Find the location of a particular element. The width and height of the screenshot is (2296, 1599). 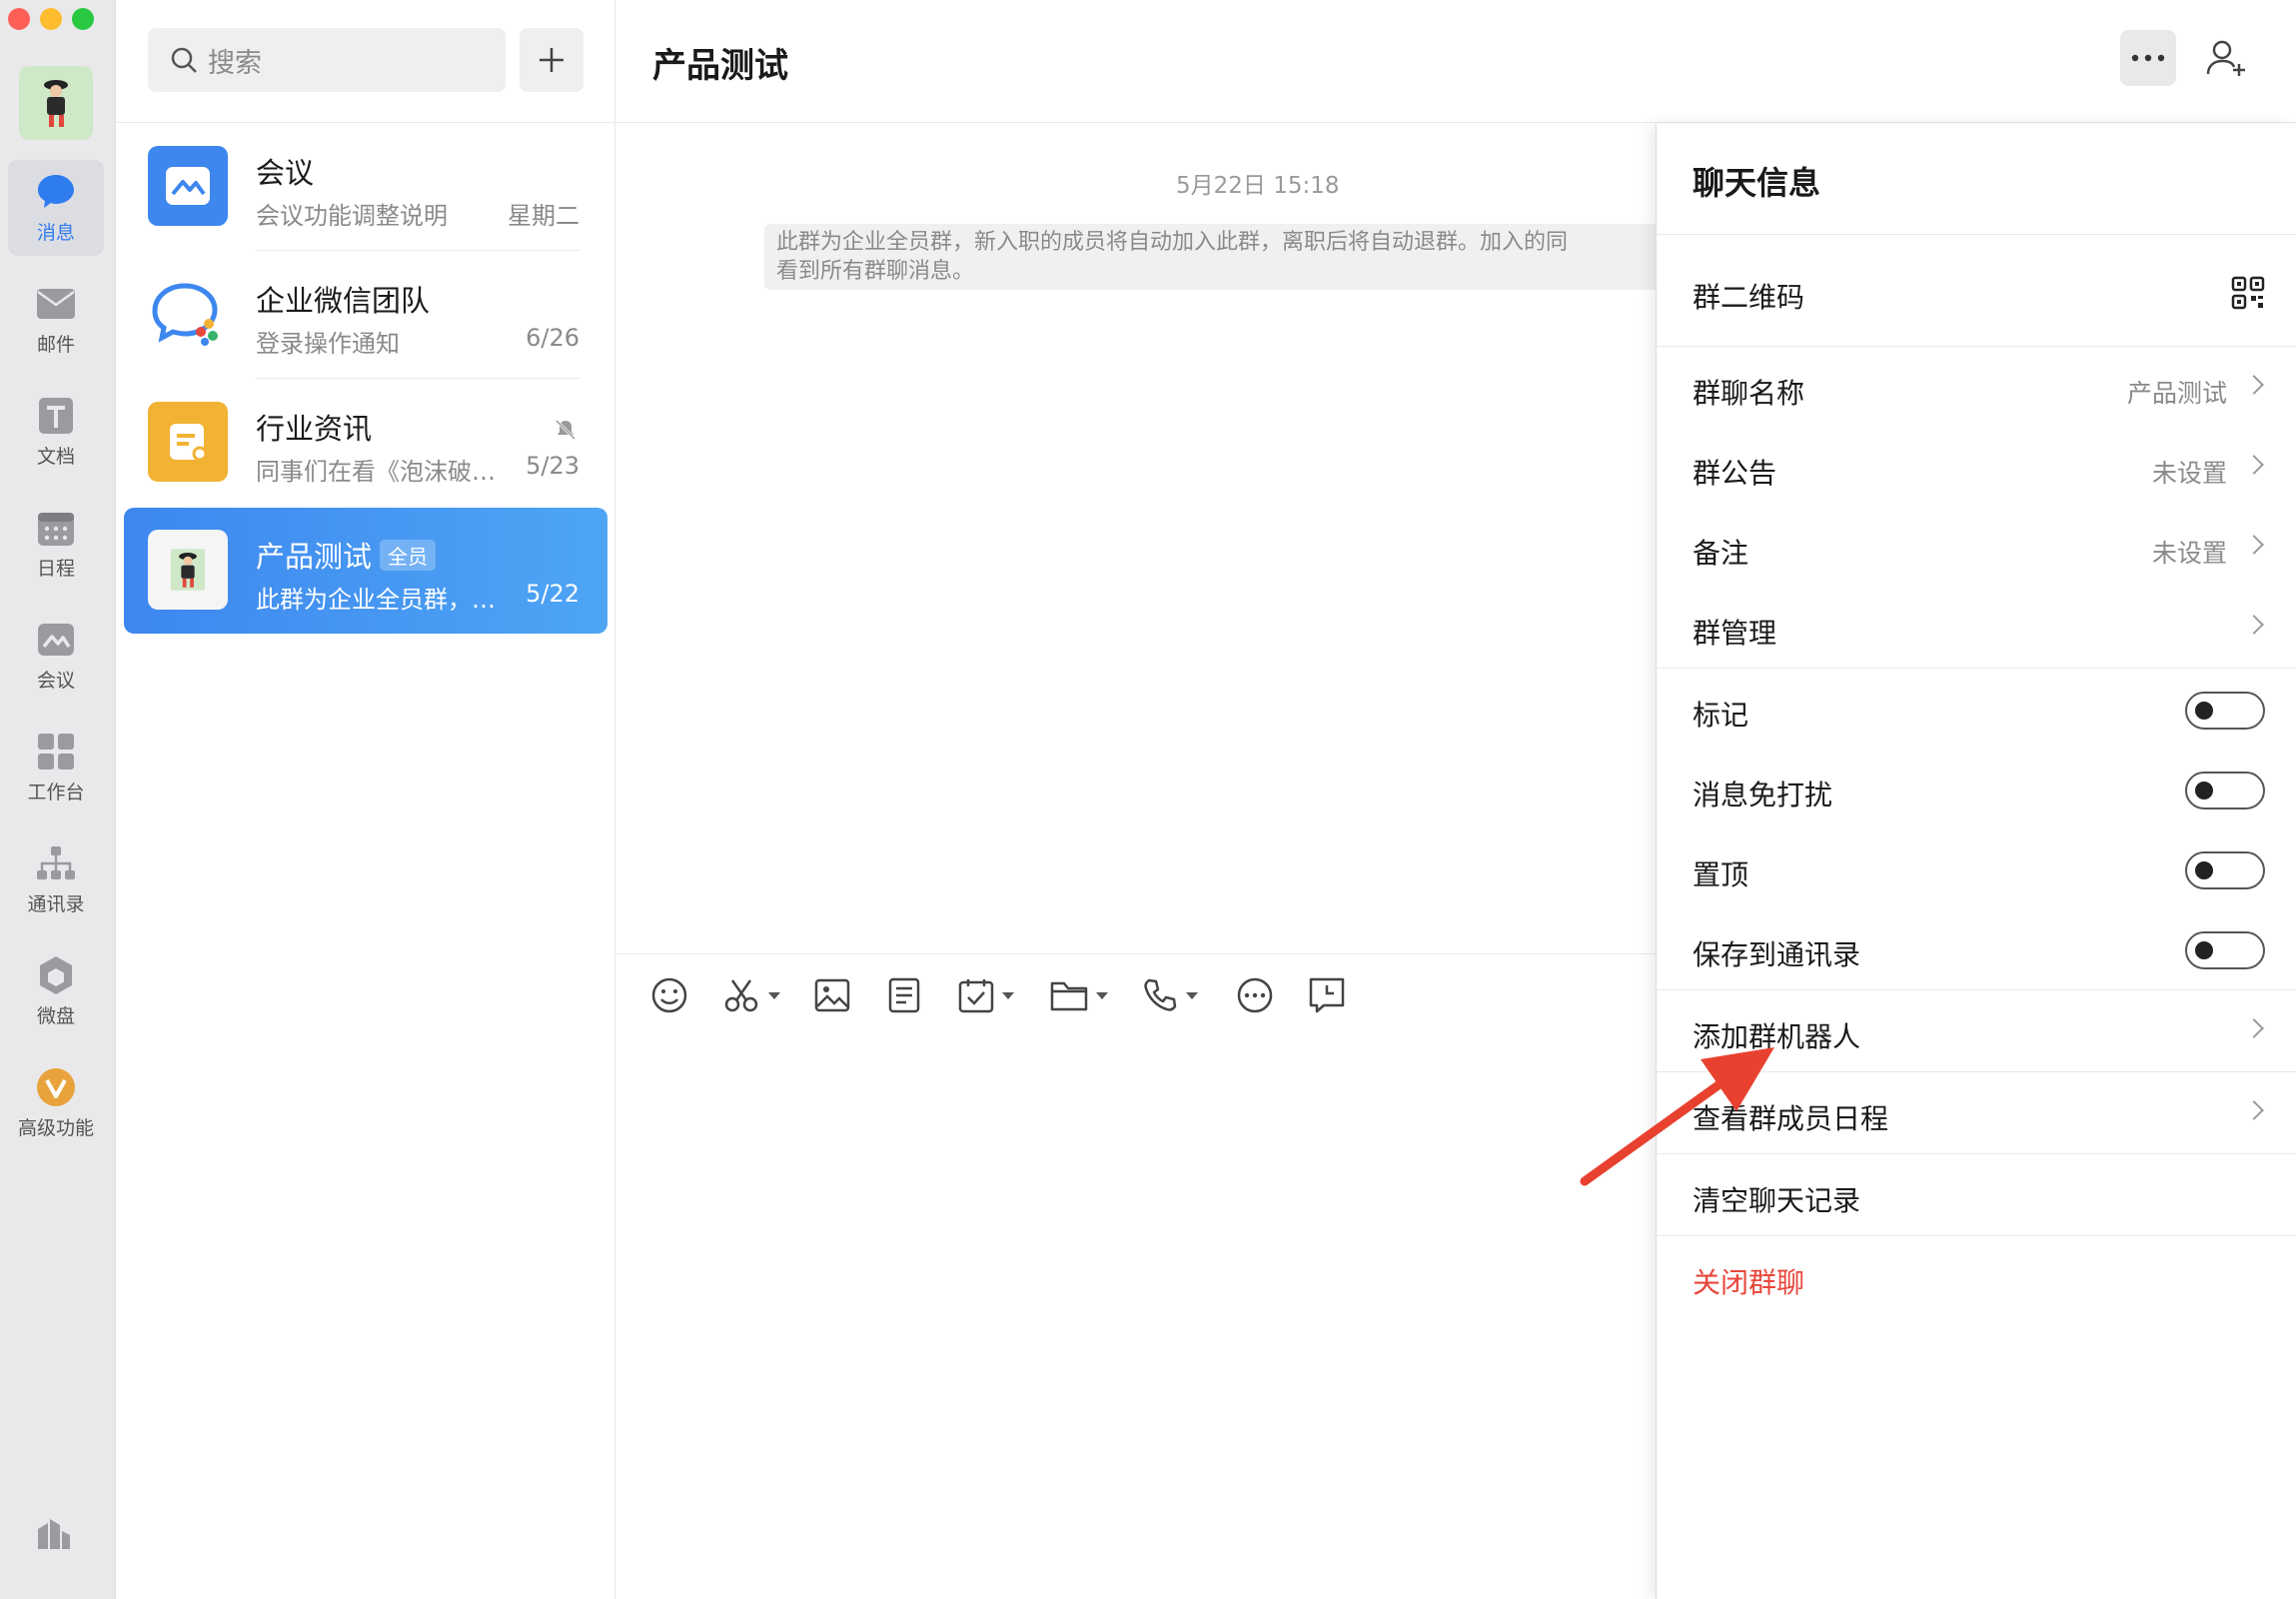

zoom-window-button is located at coordinates (83, 19).